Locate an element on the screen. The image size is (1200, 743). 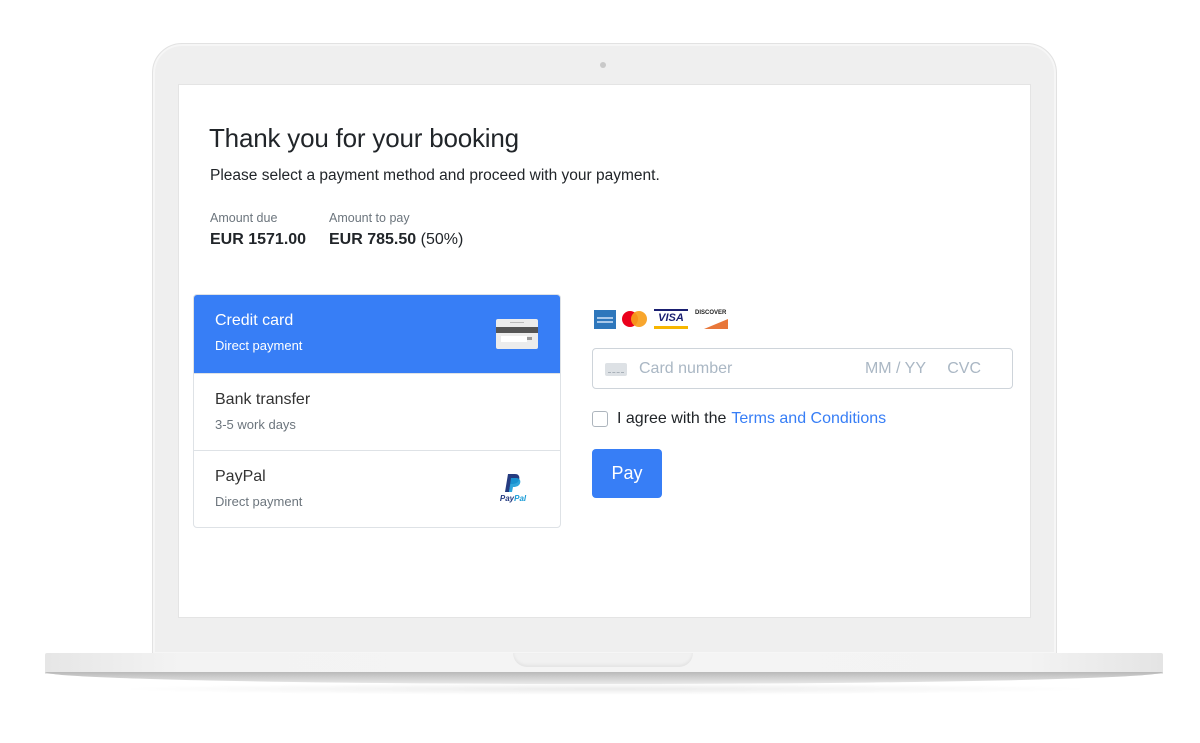
payment-method-bank-transfer: Bank transfer 3-5 work days is located at coordinates (377, 411).